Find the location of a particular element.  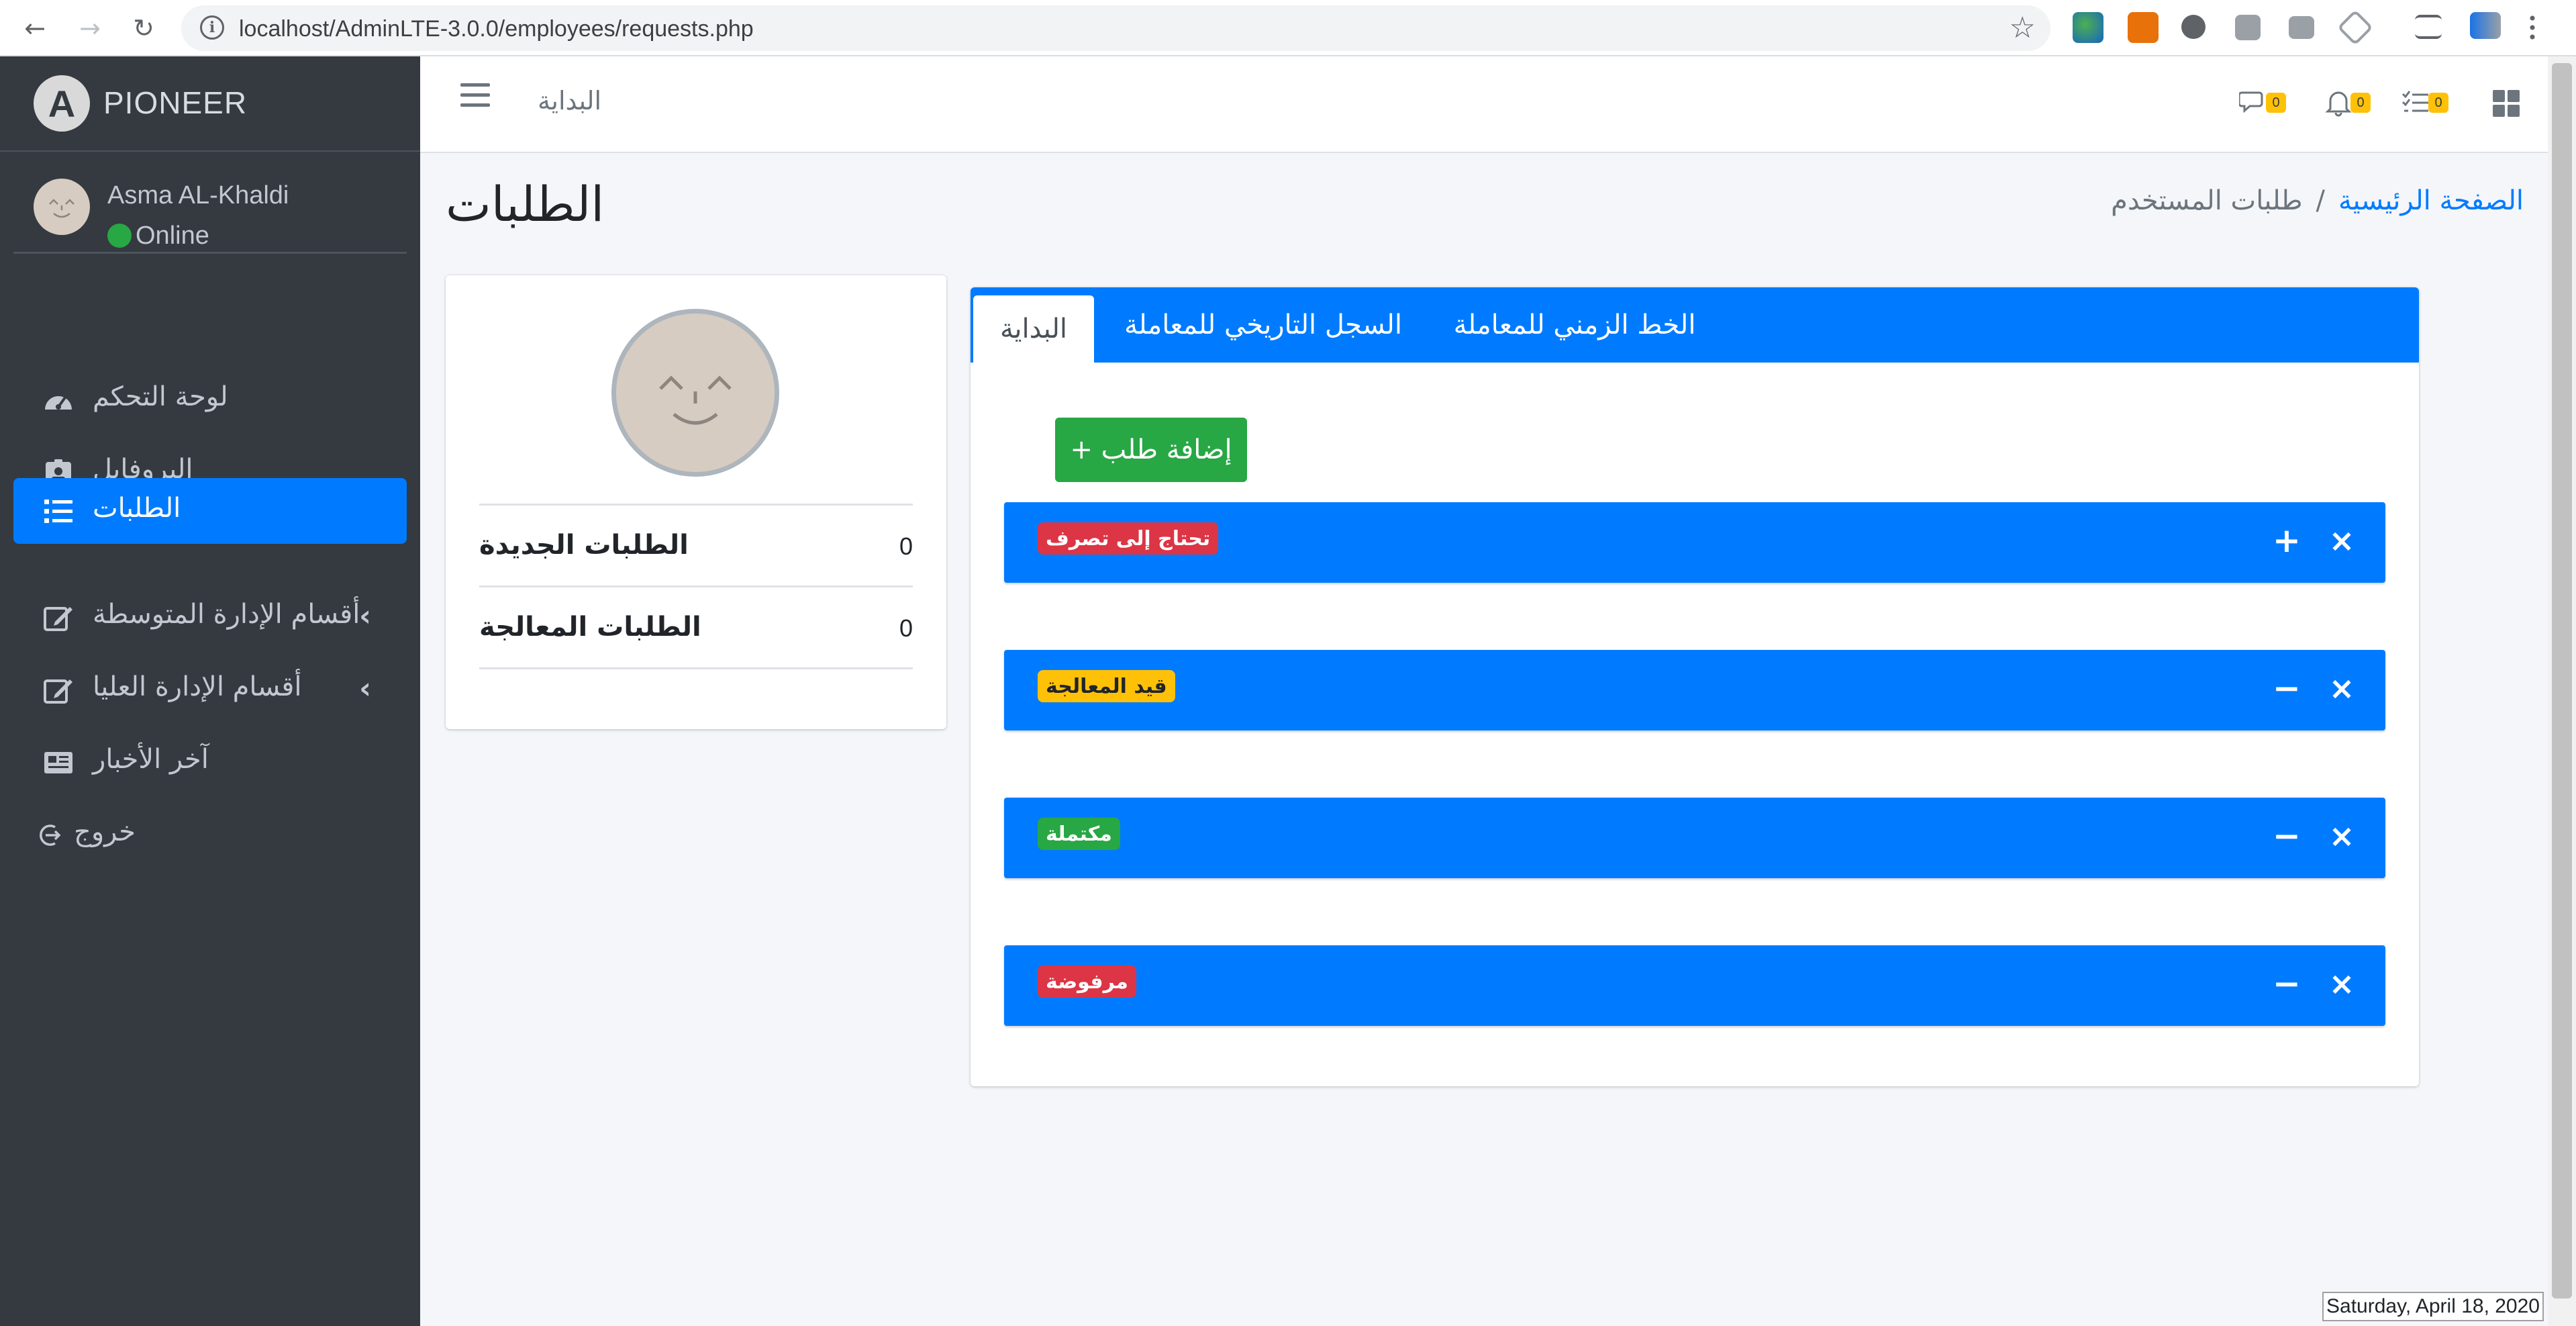

notifications-dropdown: 0 is located at coordinates (2347, 103).